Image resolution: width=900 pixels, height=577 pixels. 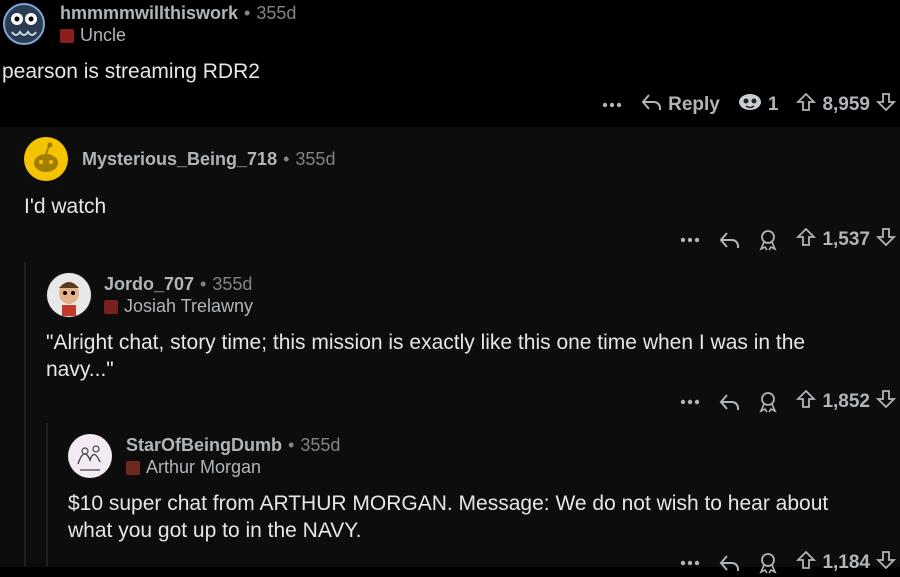 I want to click on score: 1,537, so click(x=846, y=239).